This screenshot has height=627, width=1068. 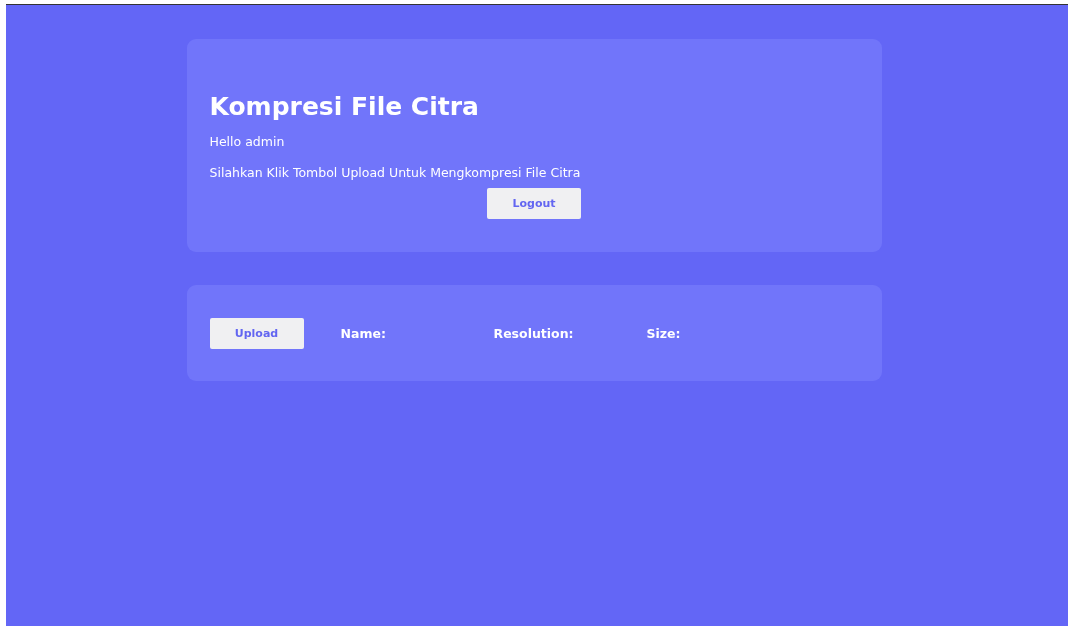 I want to click on greeting-text: Hello admin, so click(x=247, y=142).